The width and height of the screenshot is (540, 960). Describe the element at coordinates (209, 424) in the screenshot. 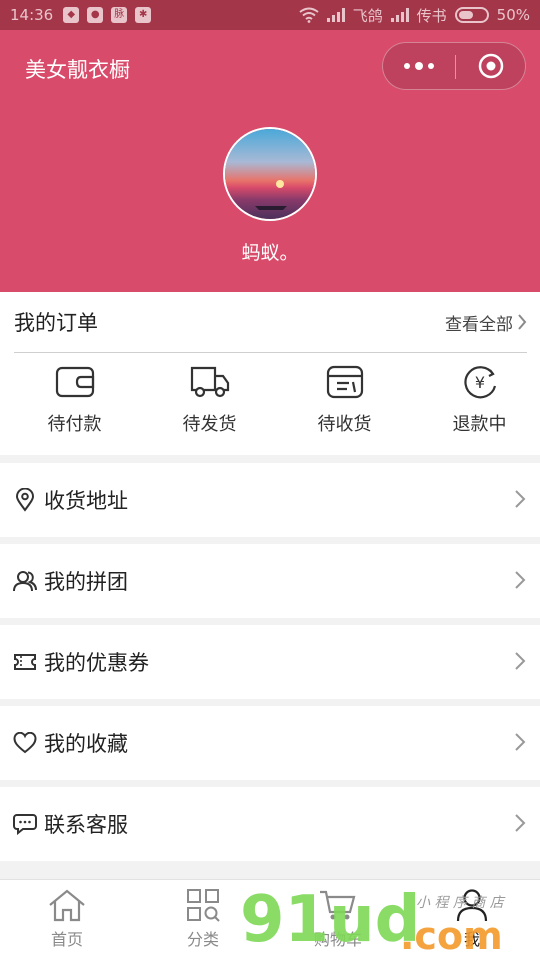

I see `order-label: 待发货` at that location.